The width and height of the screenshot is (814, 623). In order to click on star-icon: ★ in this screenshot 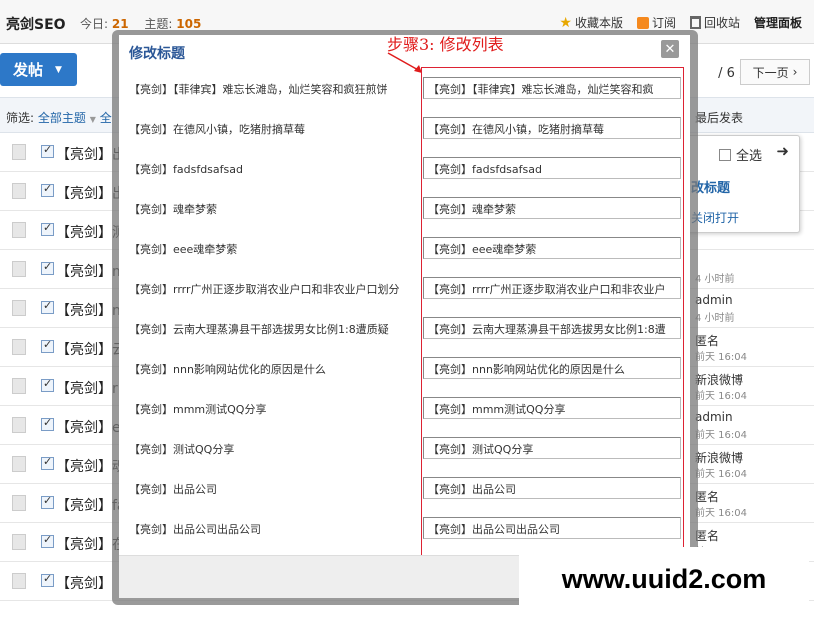, I will do `click(565, 22)`.